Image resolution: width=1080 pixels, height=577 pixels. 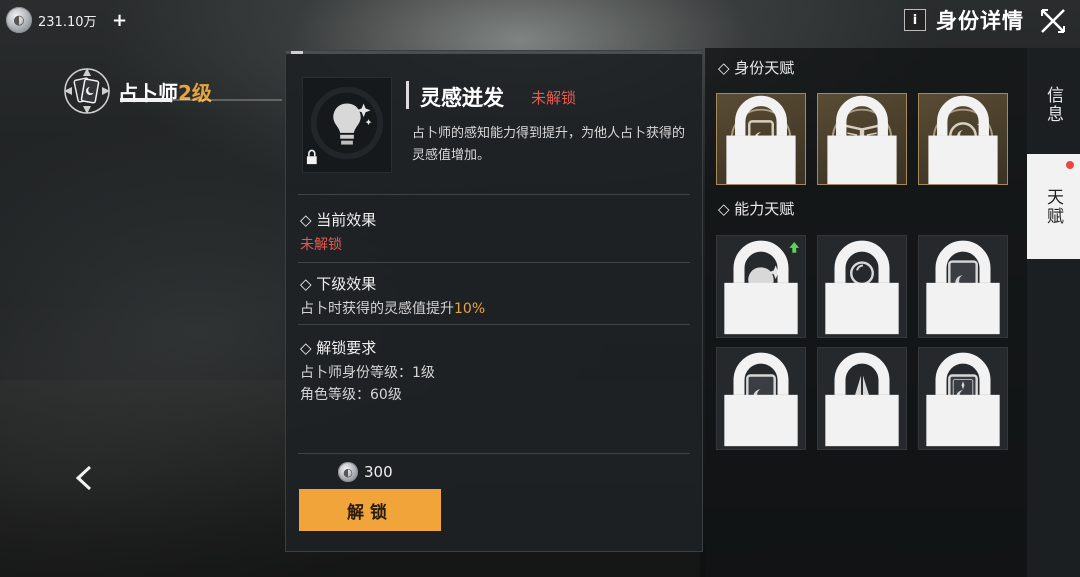 I want to click on skill-icon-box, so click(x=347, y=125).